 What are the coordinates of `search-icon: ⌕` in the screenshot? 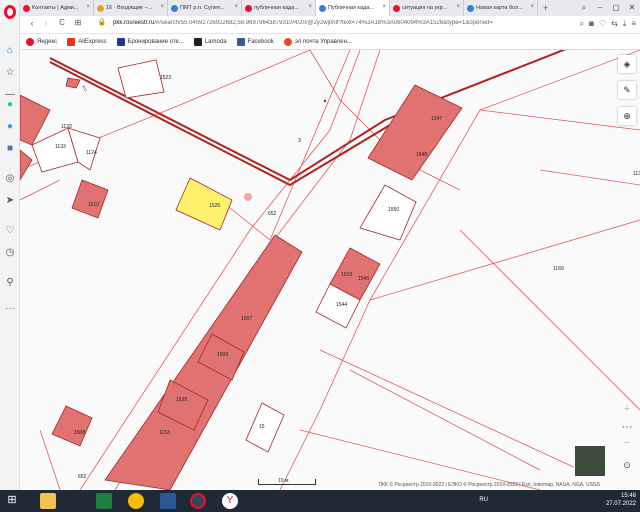 It's located at (582, 24).